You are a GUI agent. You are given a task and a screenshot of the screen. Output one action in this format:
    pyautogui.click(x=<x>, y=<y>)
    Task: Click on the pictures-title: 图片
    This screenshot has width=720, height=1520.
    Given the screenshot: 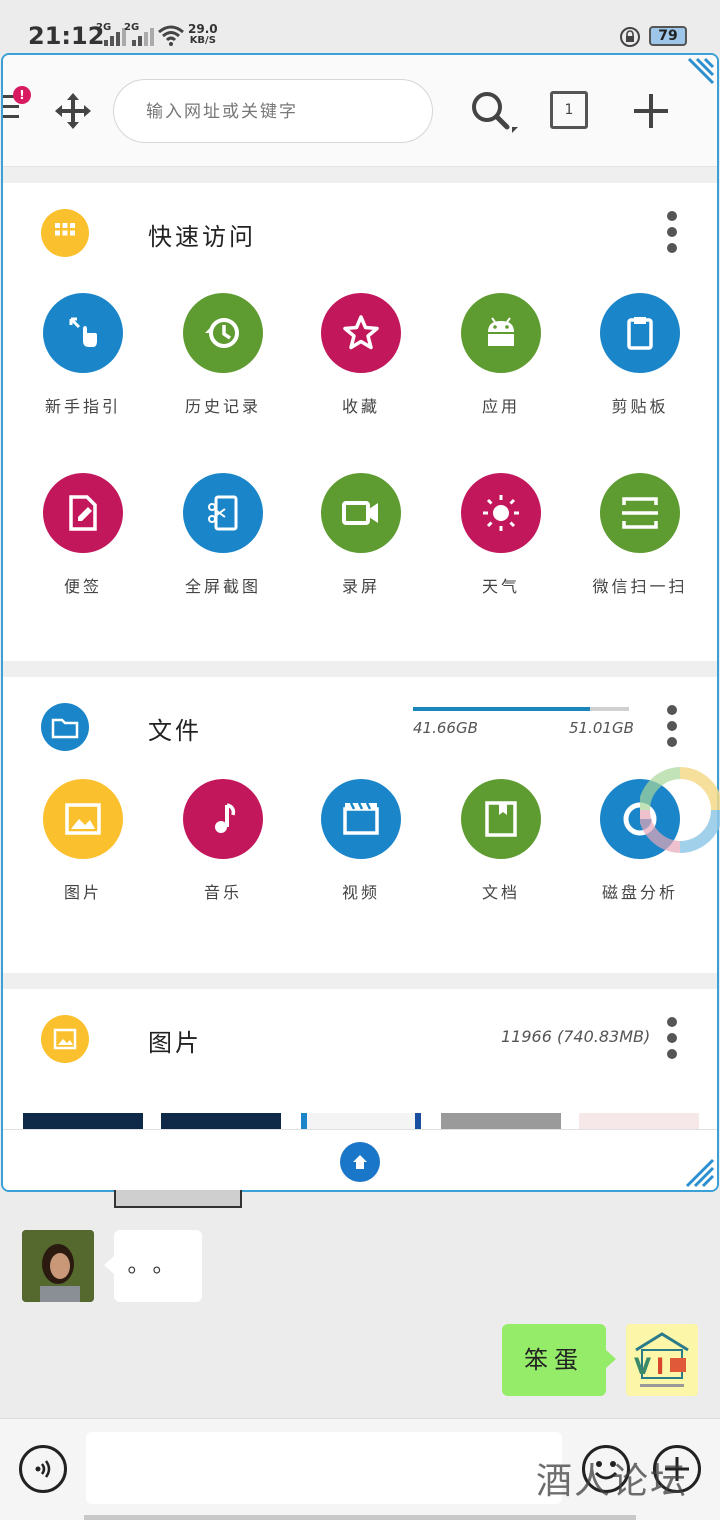 What is the action you would take?
    pyautogui.click(x=175, y=1043)
    